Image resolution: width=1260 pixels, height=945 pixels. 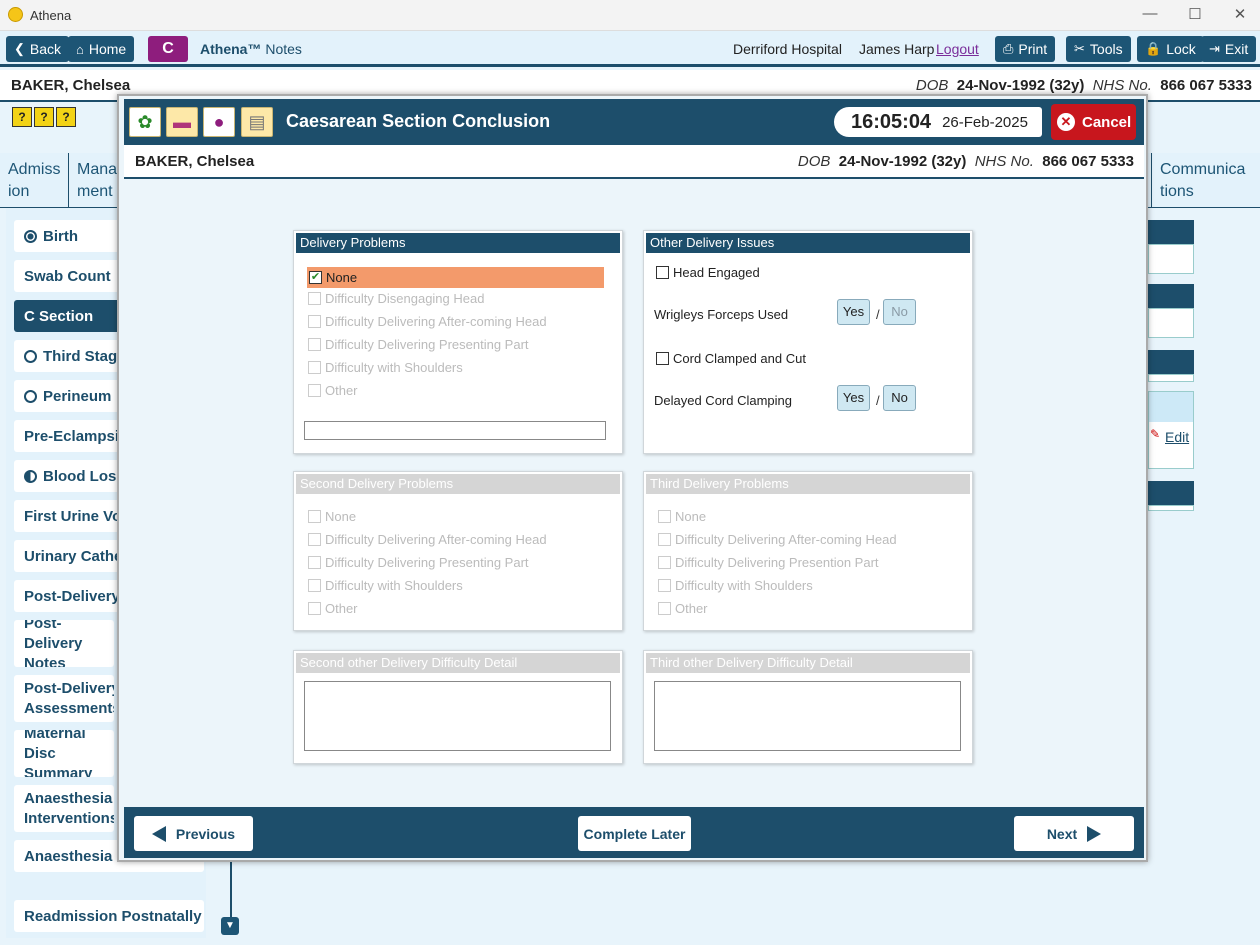 I want to click on tools-icon: ✂, so click(x=1079, y=48).